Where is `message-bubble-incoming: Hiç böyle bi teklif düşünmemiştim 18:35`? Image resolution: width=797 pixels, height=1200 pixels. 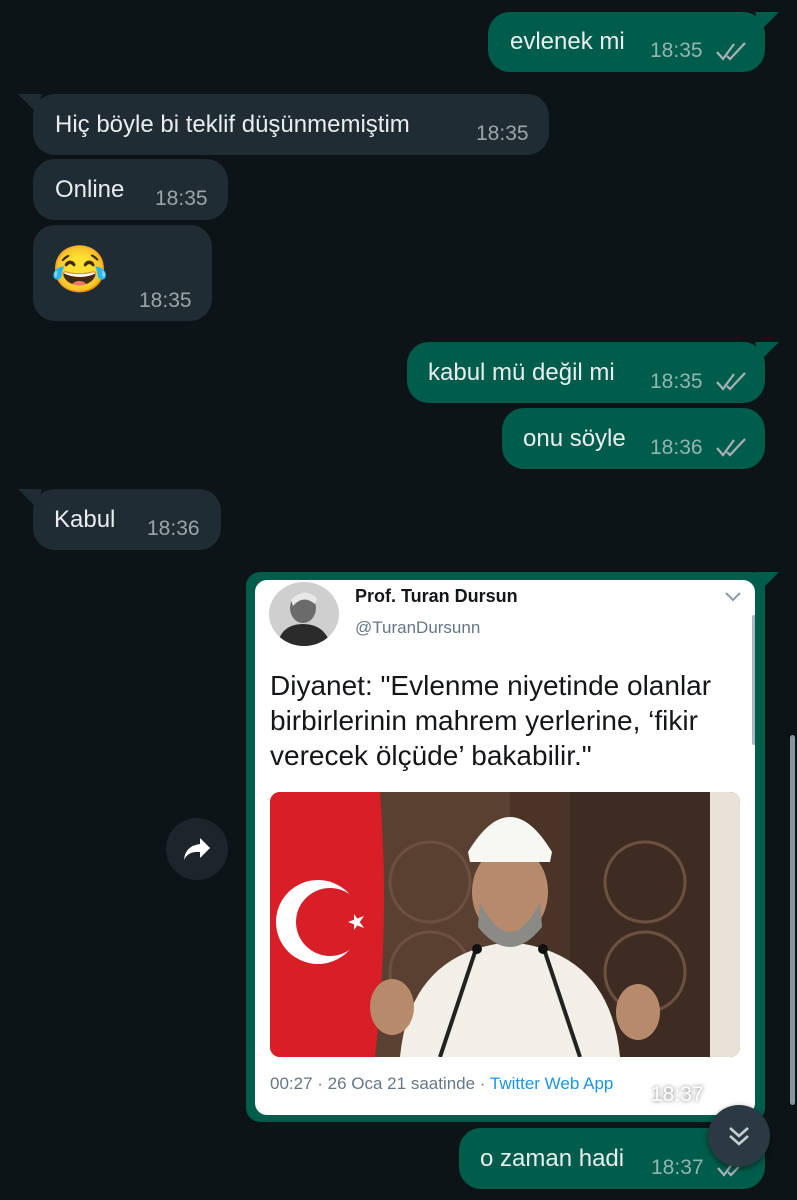 message-bubble-incoming: Hiç böyle bi teklif düşünmemiştim 18:35 is located at coordinates (291, 124).